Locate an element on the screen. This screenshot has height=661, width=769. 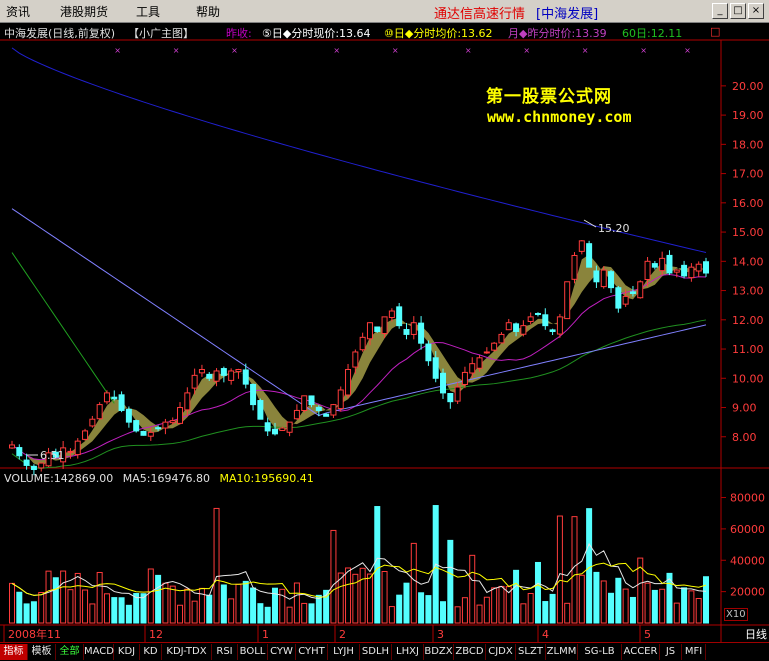
tab-macd: MACD is located at coordinates (99, 652).